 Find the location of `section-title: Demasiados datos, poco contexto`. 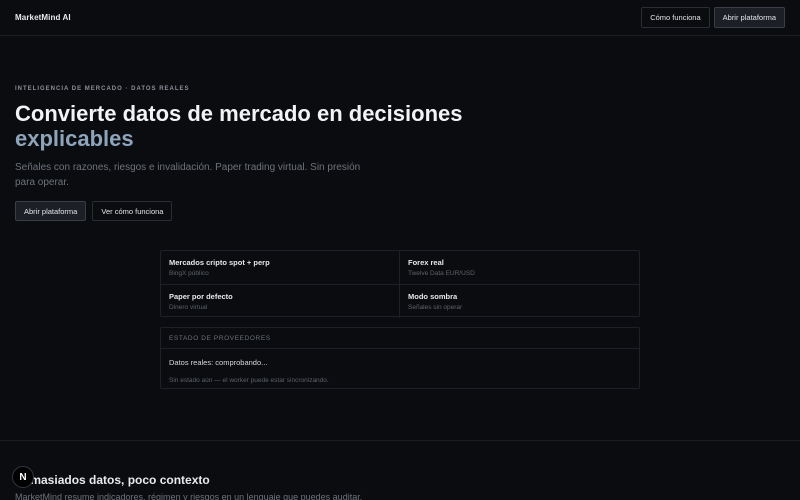

section-title: Demasiados datos, poco contexto is located at coordinates (112, 480).